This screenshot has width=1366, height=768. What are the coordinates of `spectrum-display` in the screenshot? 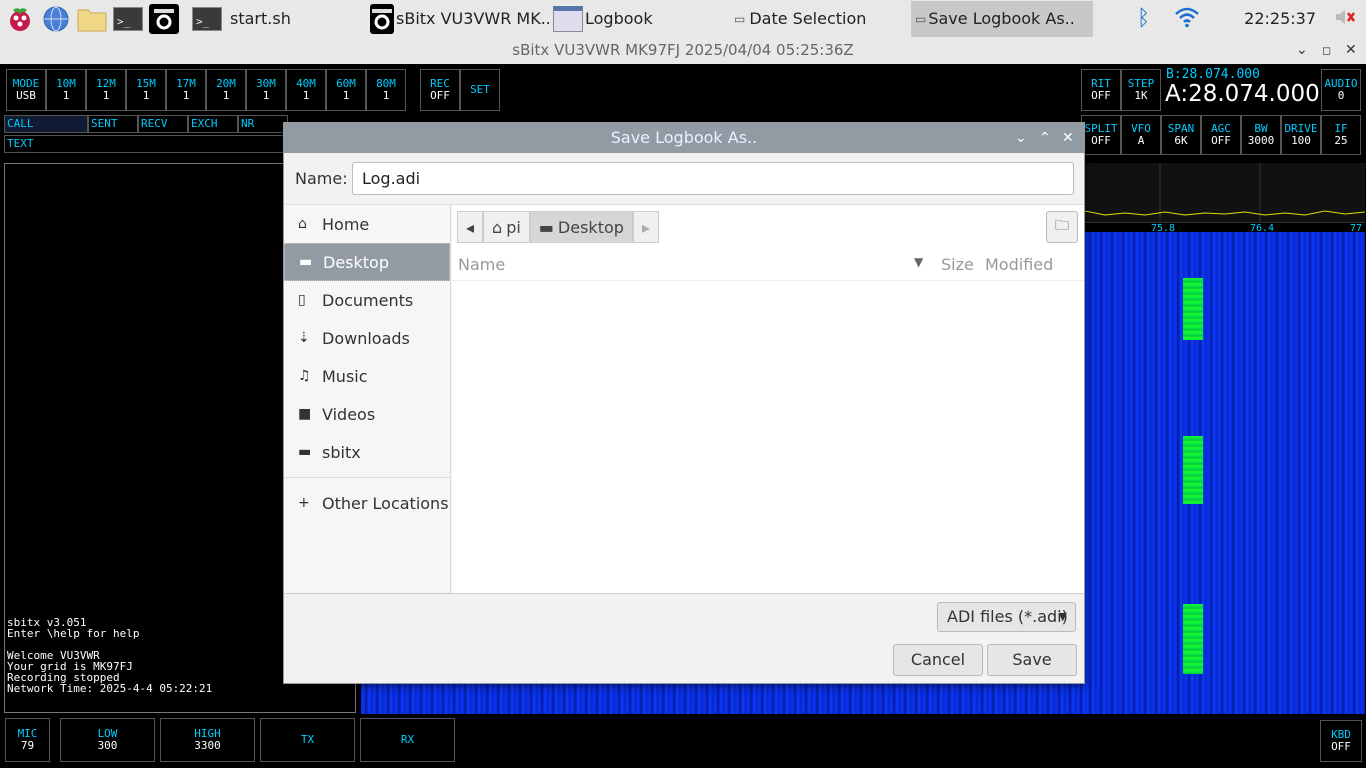 It's located at (1225, 193).